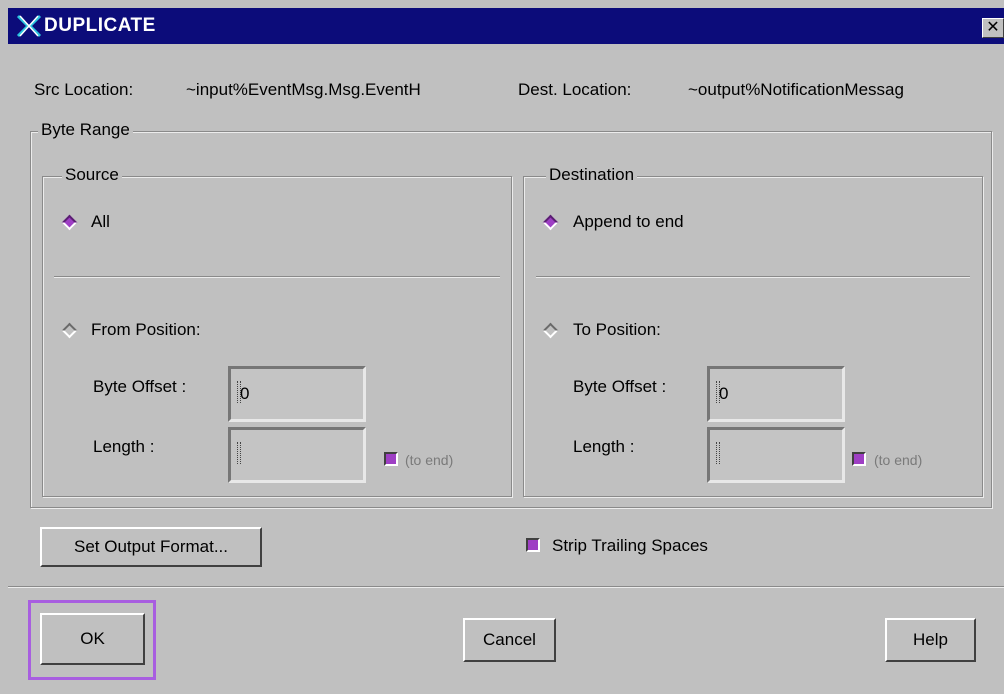  Describe the element at coordinates (29, 26) in the screenshot. I see `app-logo-icon` at that location.